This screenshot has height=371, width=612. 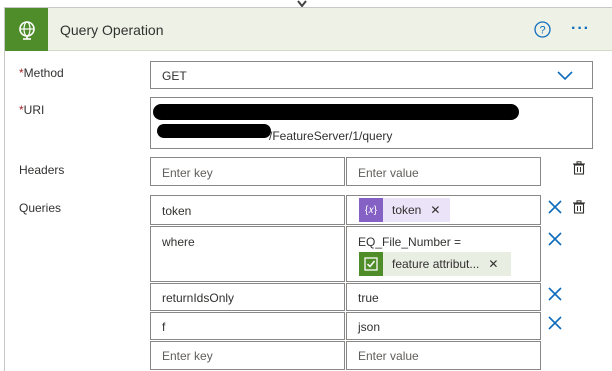 What do you see at coordinates (410, 242) in the screenshot?
I see `query-value-text: EQ_File_Number =` at bounding box center [410, 242].